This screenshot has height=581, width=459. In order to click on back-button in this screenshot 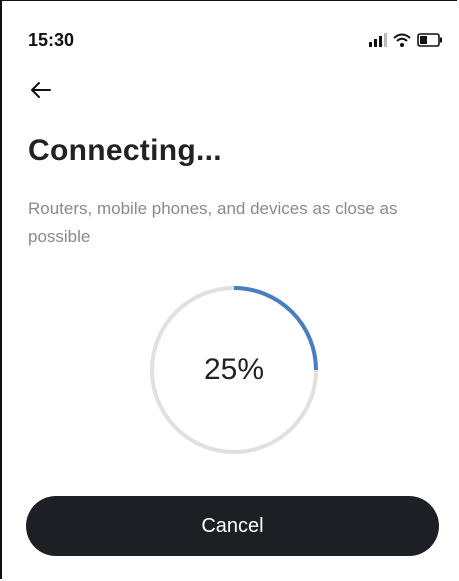, I will do `click(40, 90)`.